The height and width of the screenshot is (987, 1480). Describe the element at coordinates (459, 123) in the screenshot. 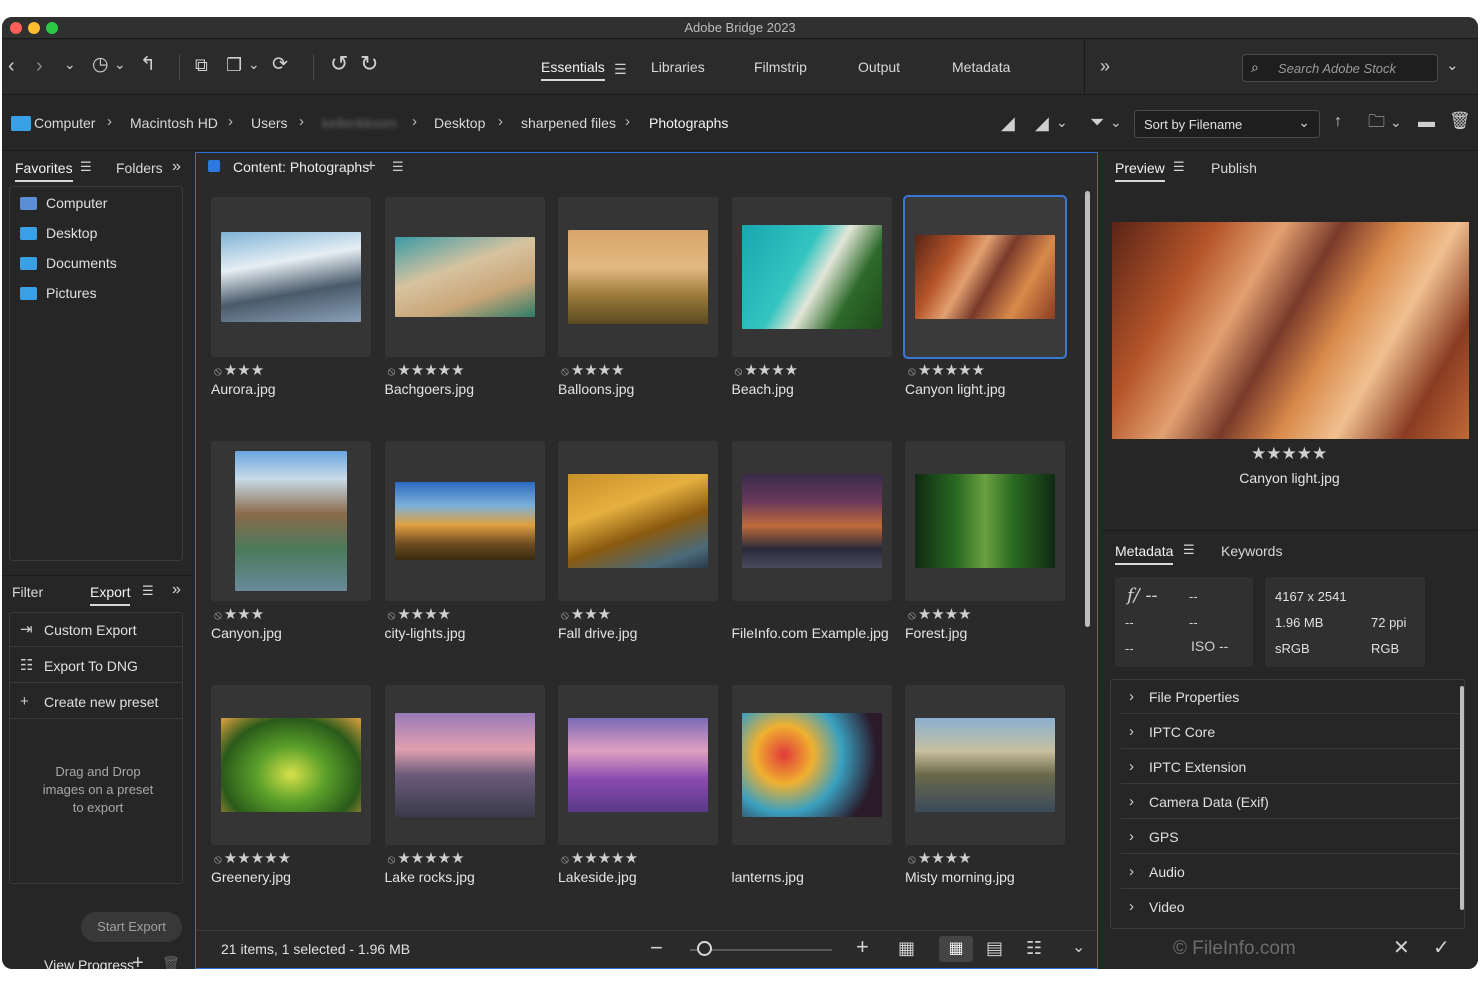

I see `breadcrumb-desktop: Desktop` at that location.